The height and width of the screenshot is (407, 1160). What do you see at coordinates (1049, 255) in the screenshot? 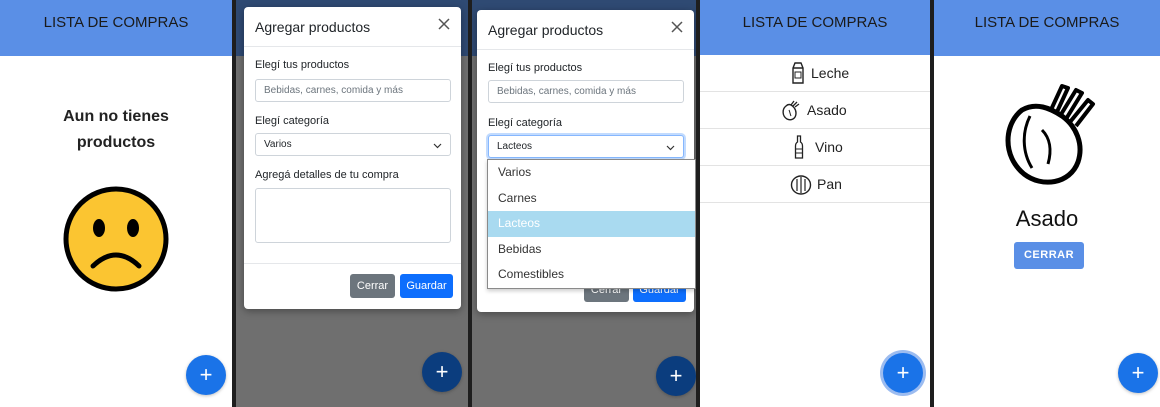
I see `detail-close-button: CERRAR` at bounding box center [1049, 255].